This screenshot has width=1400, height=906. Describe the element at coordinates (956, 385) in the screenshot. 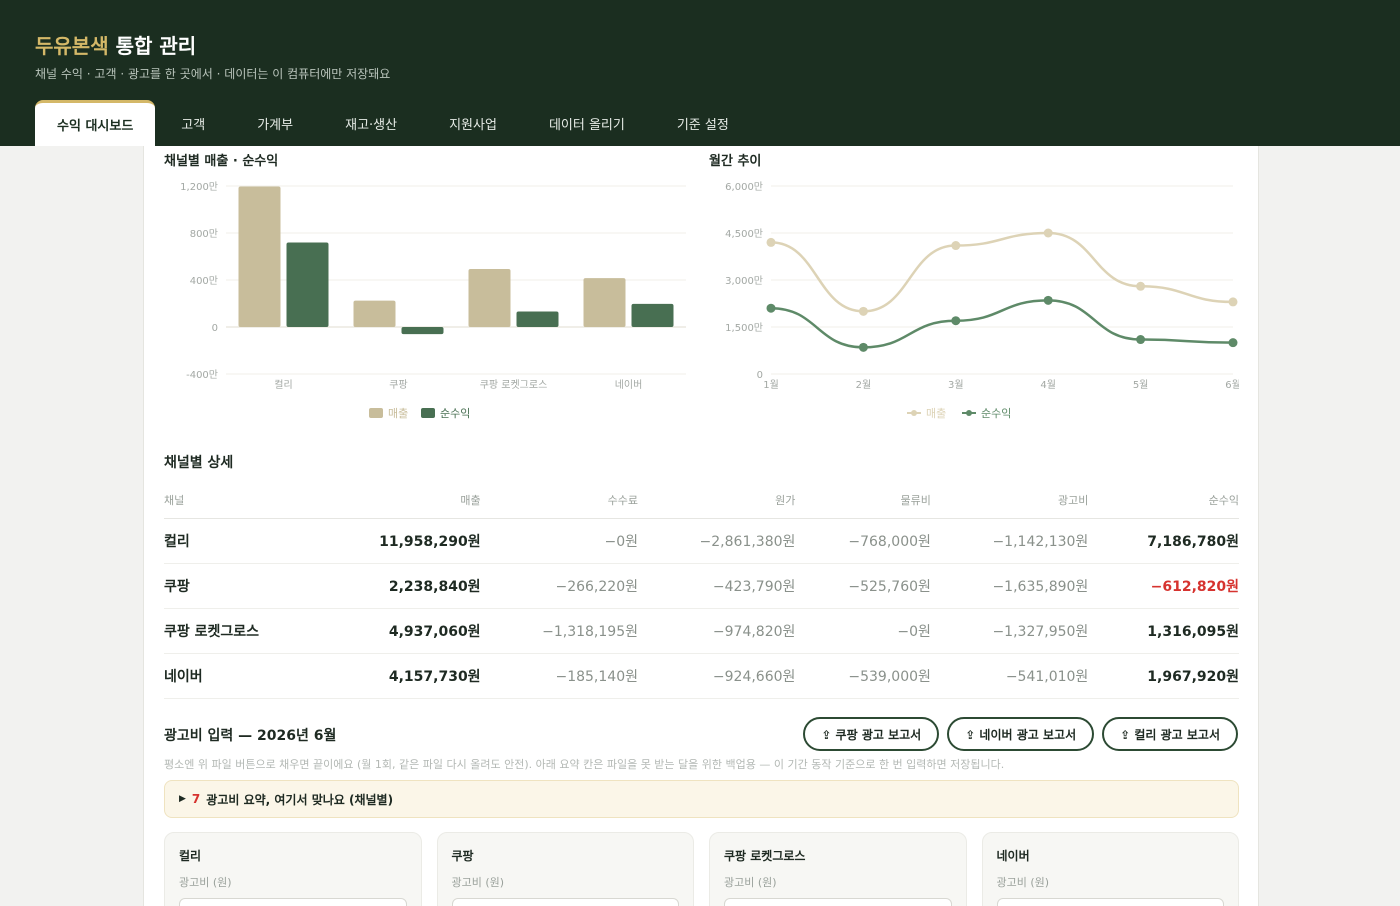

I see `x-tick-label: 3월` at that location.